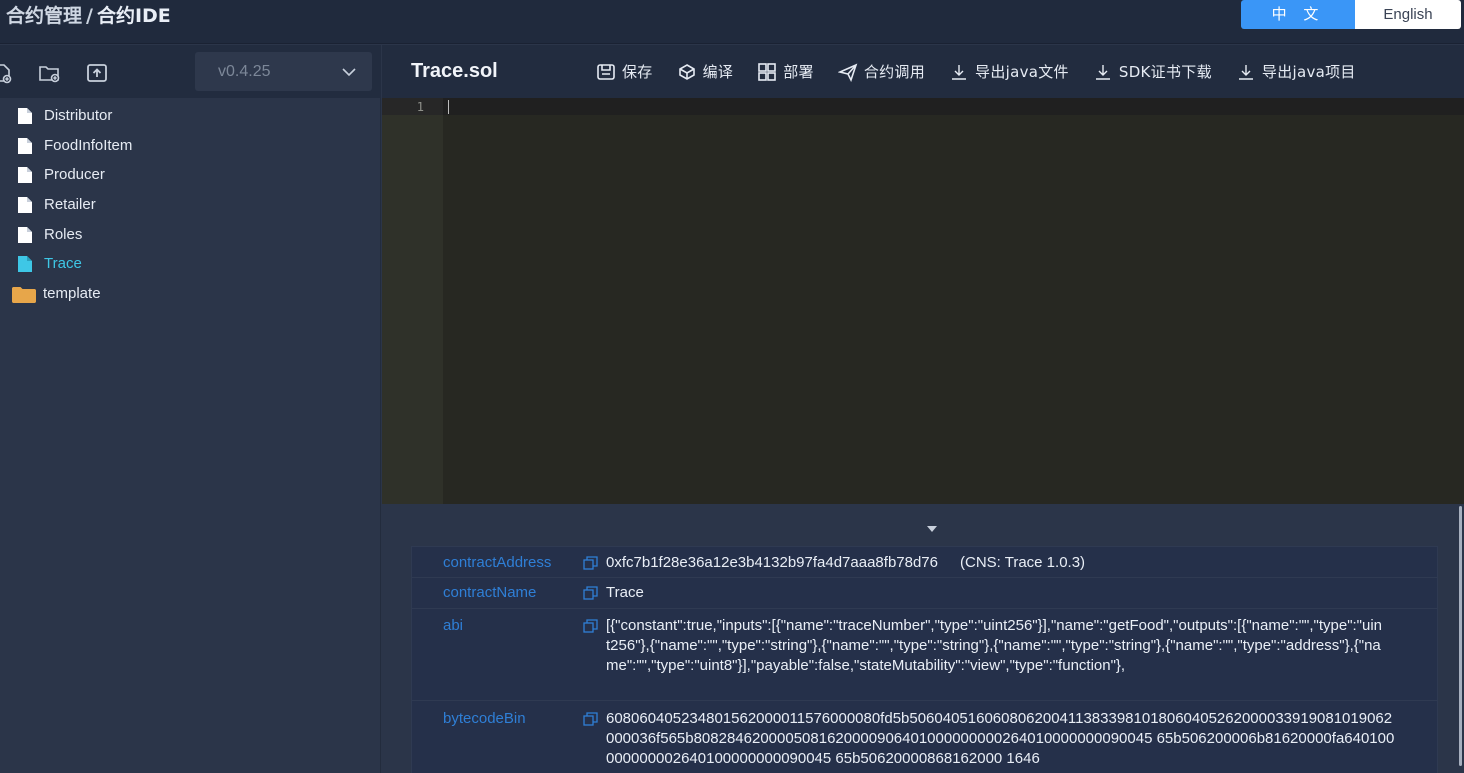 Image resolution: width=1464 pixels, height=773 pixels. I want to click on file-item-trace: Trace, so click(190, 264).